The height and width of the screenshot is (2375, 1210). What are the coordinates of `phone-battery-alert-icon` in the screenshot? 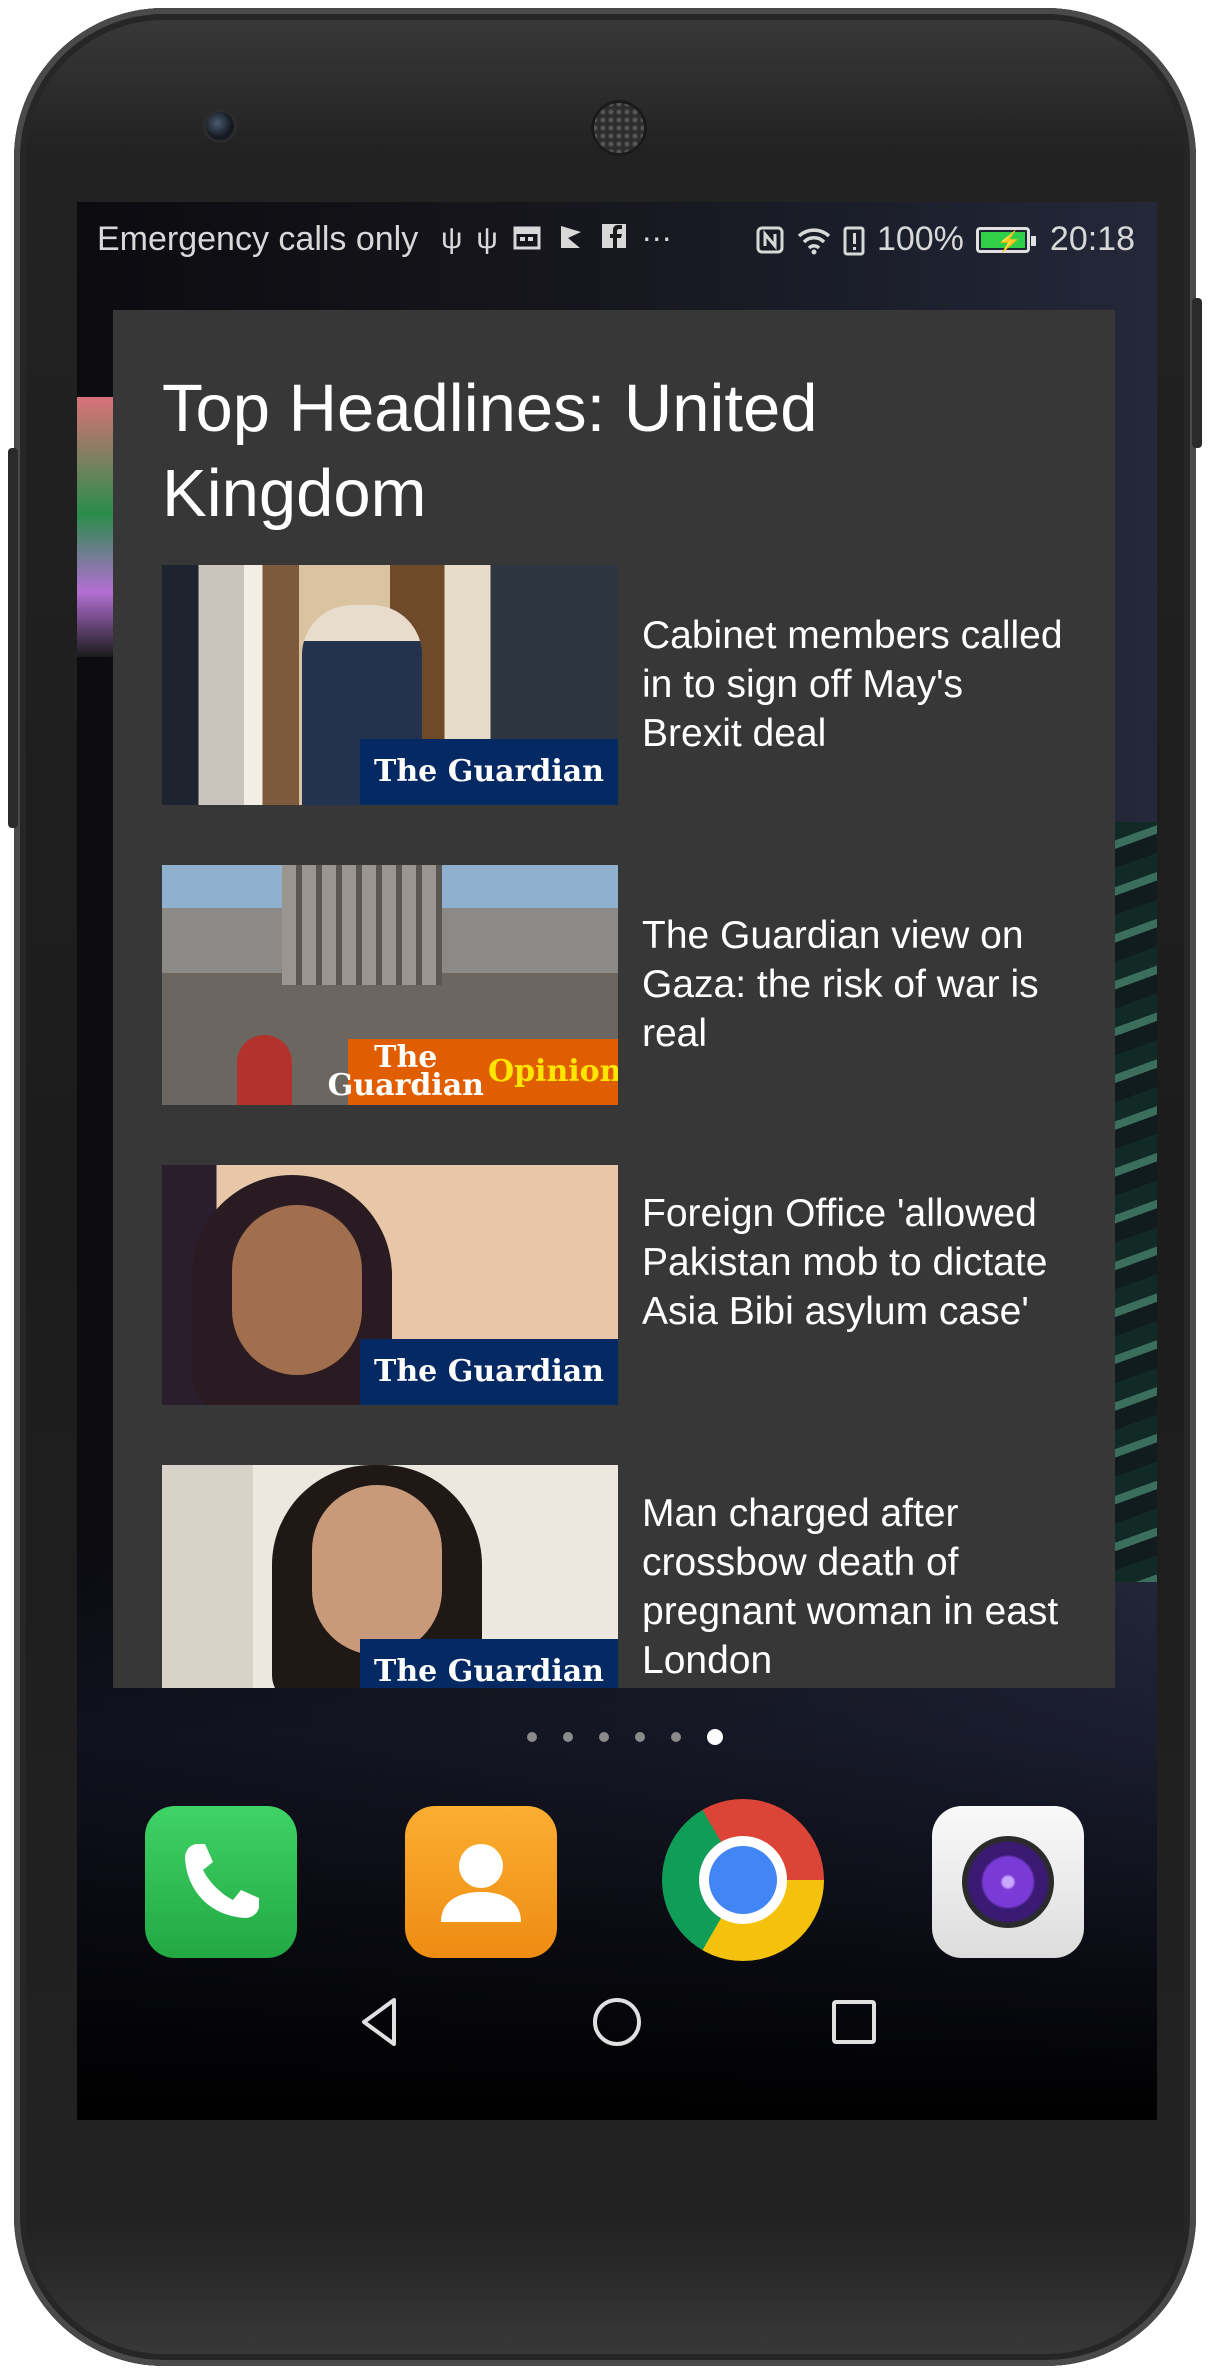 It's located at (854, 240).